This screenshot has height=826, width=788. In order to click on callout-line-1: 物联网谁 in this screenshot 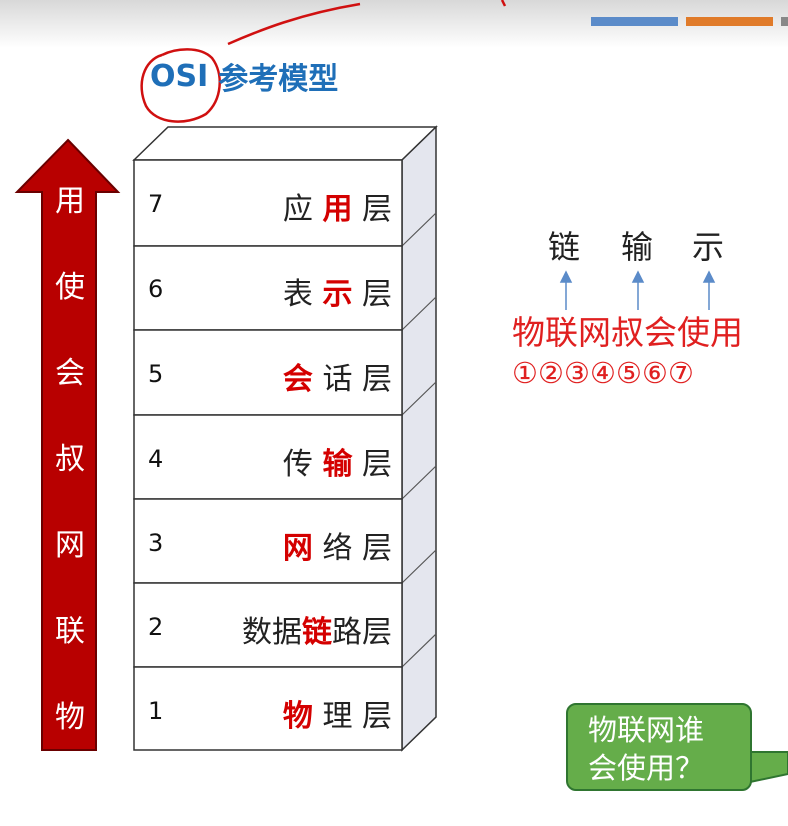, I will do `click(646, 730)`.